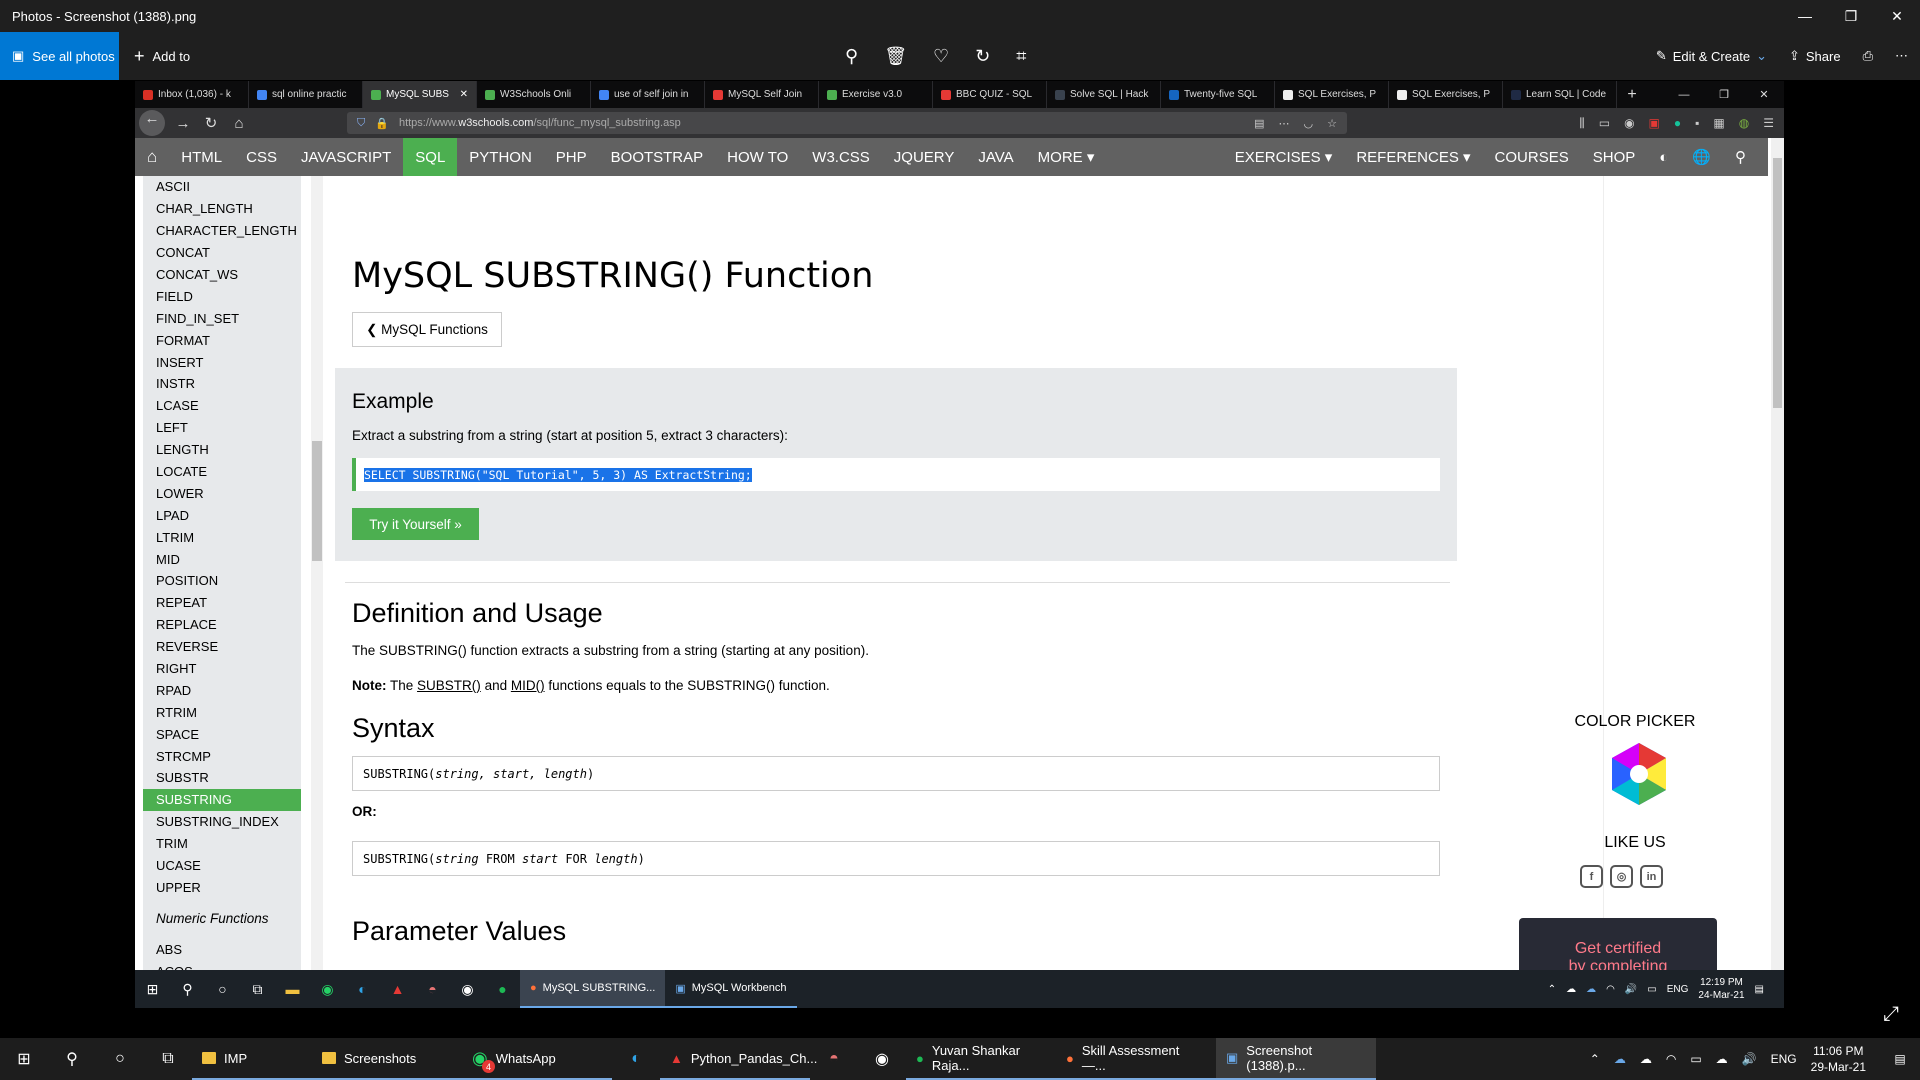 The height and width of the screenshot is (1080, 1920). Describe the element at coordinates (222, 625) in the screenshot. I see `sidebar-item: REPLACE` at that location.